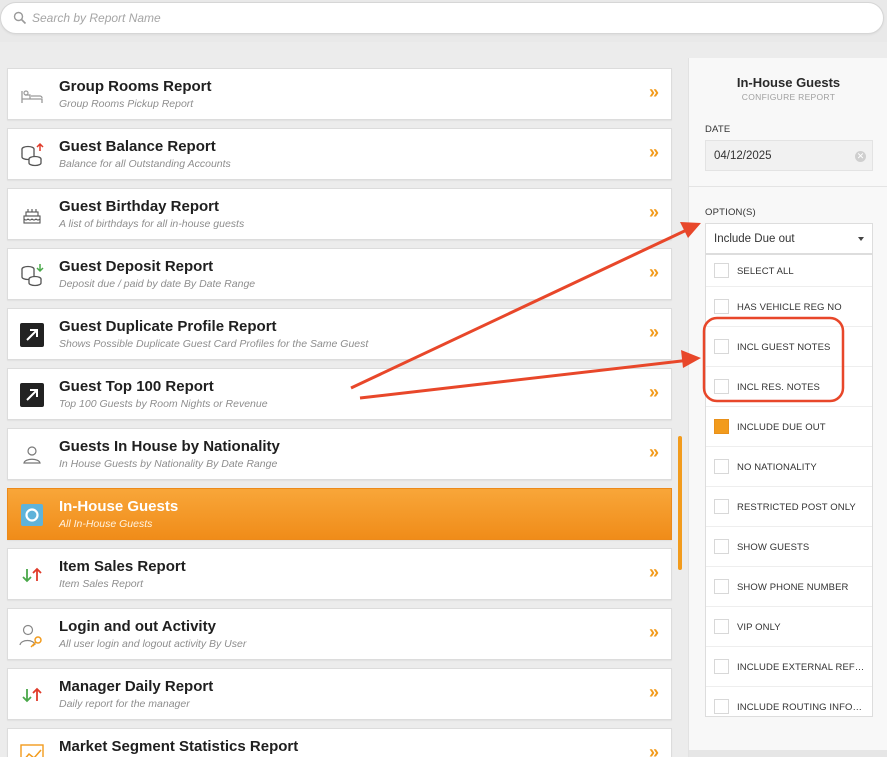 The image size is (887, 757). What do you see at coordinates (718, 129) in the screenshot?
I see `date-label: DATE` at bounding box center [718, 129].